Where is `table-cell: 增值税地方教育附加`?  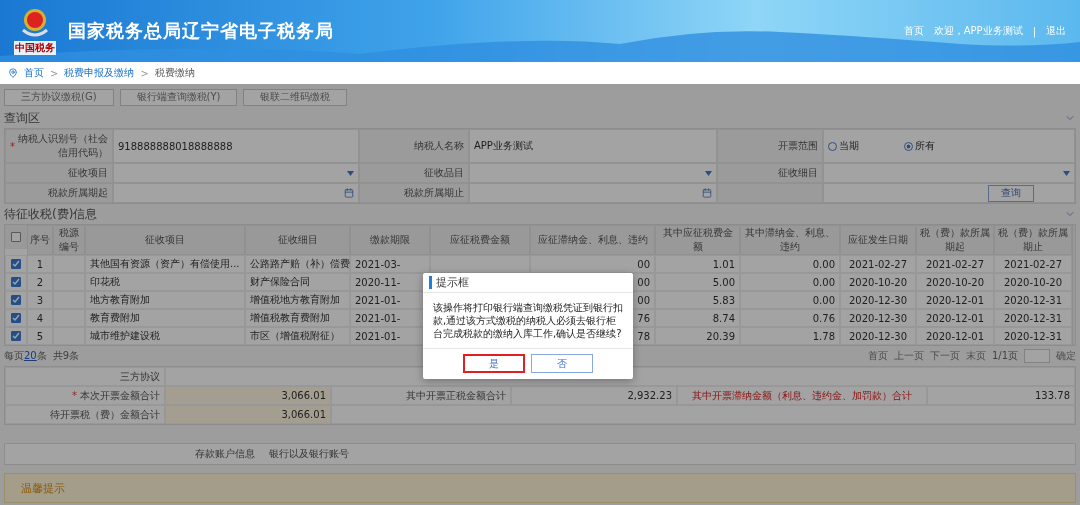 table-cell: 增值税地方教育附加 is located at coordinates (297, 300).